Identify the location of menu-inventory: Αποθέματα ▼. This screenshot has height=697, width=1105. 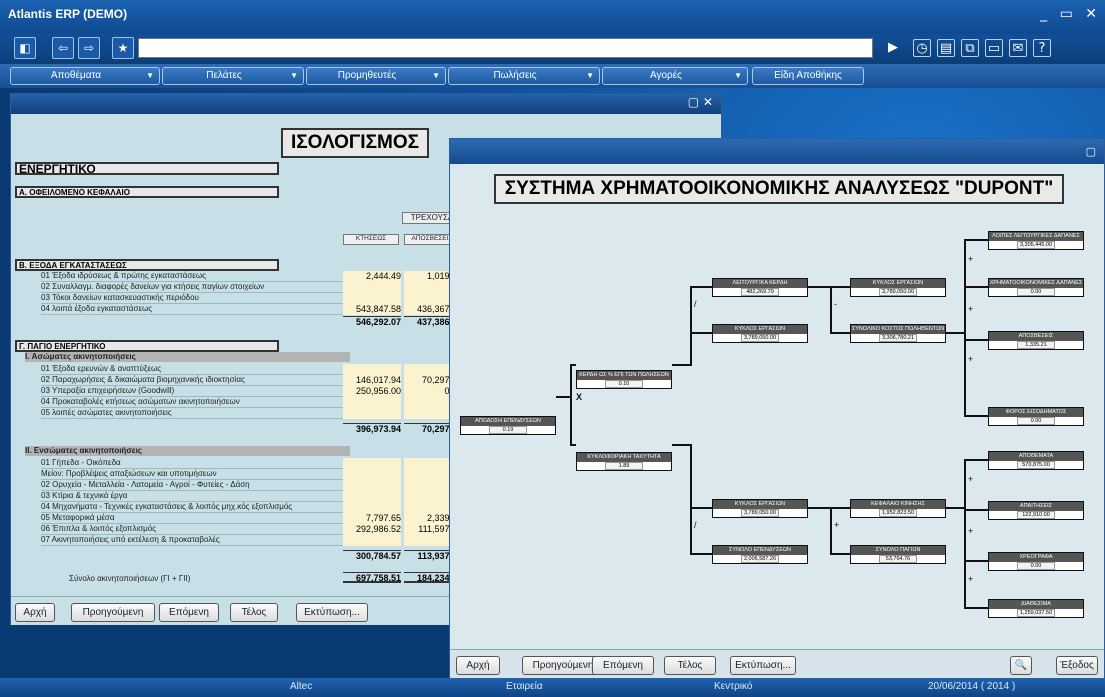
(85, 76).